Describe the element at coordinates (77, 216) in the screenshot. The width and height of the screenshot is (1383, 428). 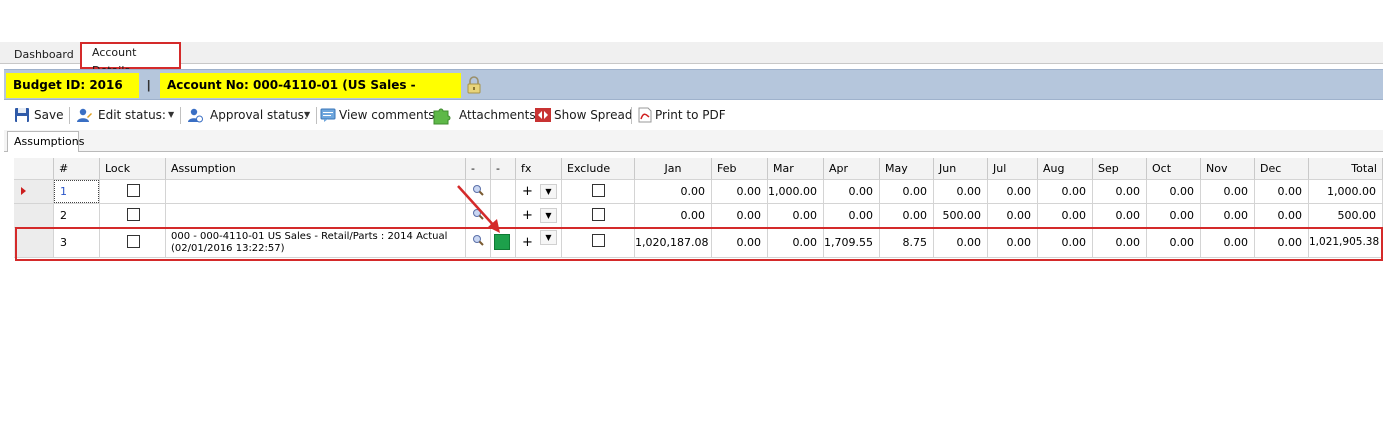
I see `row-number: 2` at that location.